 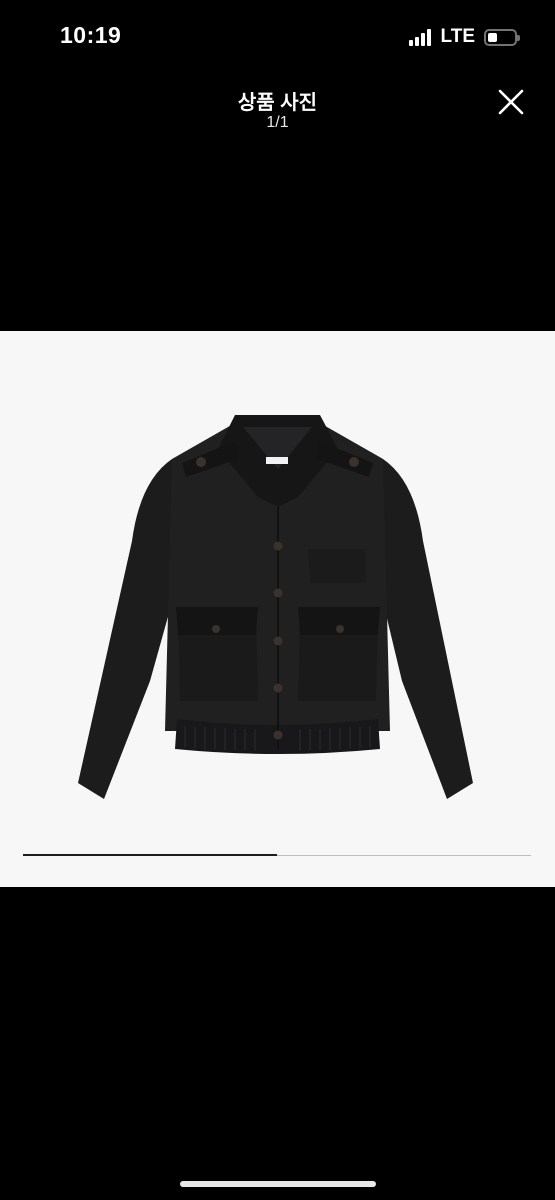 I want to click on photo-progress-fill, so click(x=150, y=855).